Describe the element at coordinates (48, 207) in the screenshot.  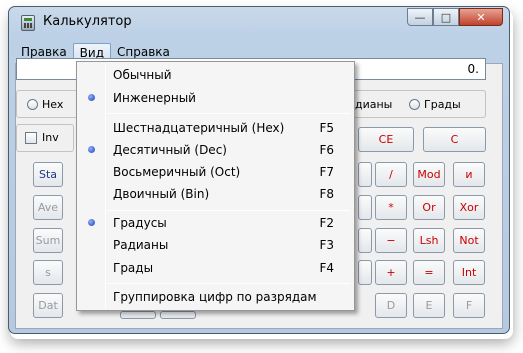
I see `ave-button: Ave` at that location.